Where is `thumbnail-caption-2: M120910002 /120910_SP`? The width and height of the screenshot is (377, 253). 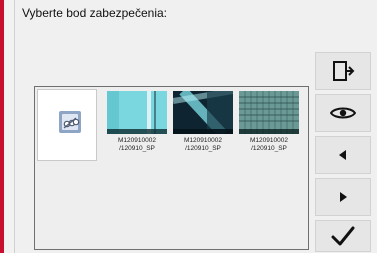
thumbnail-caption-2: M120910002 /120910_SP is located at coordinates (203, 144).